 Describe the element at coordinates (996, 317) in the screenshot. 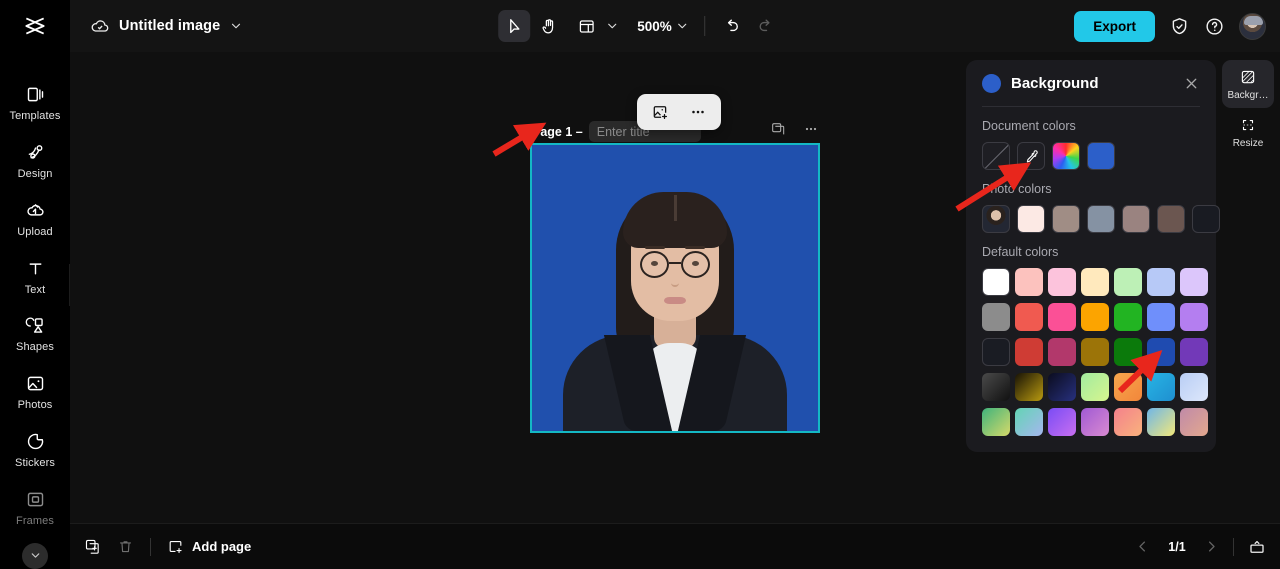

I see `swatch-default-r2-c1` at that location.